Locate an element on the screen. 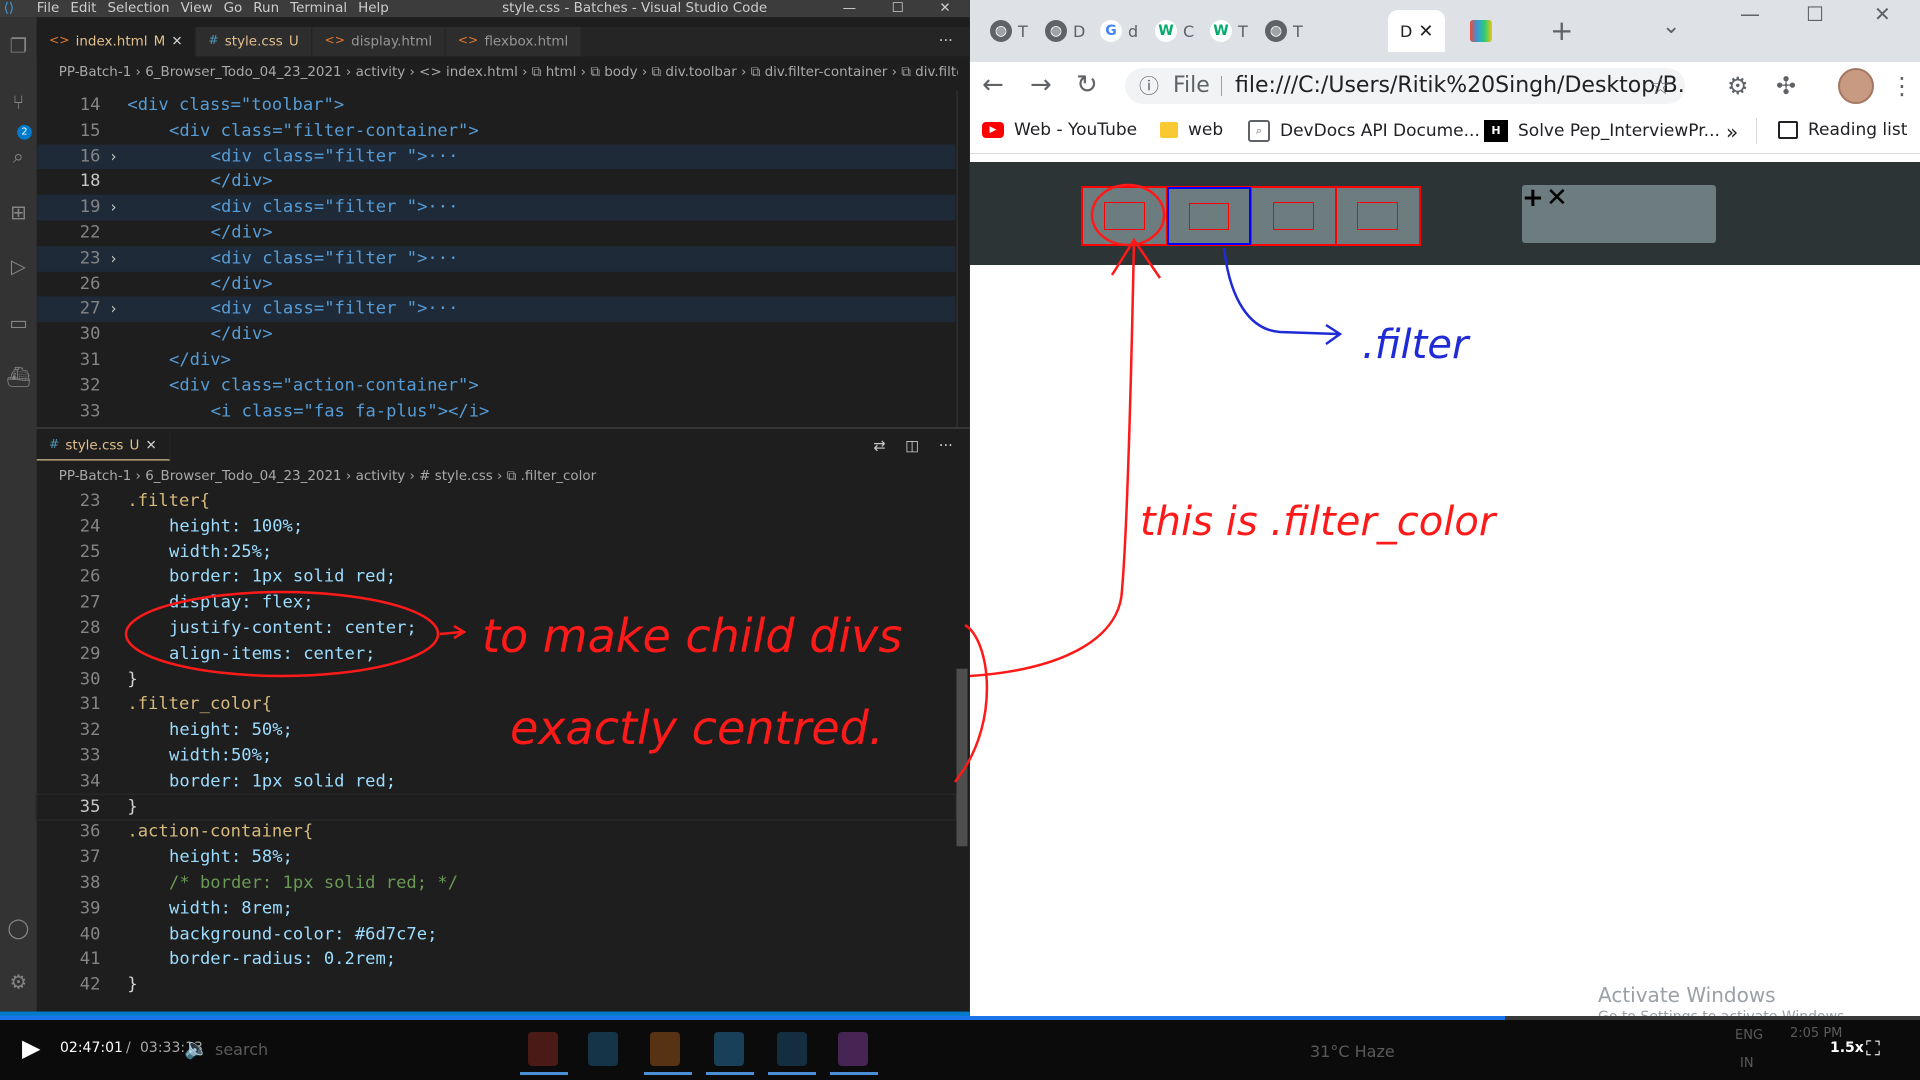 This screenshot has height=1080, width=1920. forward-icon: → is located at coordinates (1041, 85).